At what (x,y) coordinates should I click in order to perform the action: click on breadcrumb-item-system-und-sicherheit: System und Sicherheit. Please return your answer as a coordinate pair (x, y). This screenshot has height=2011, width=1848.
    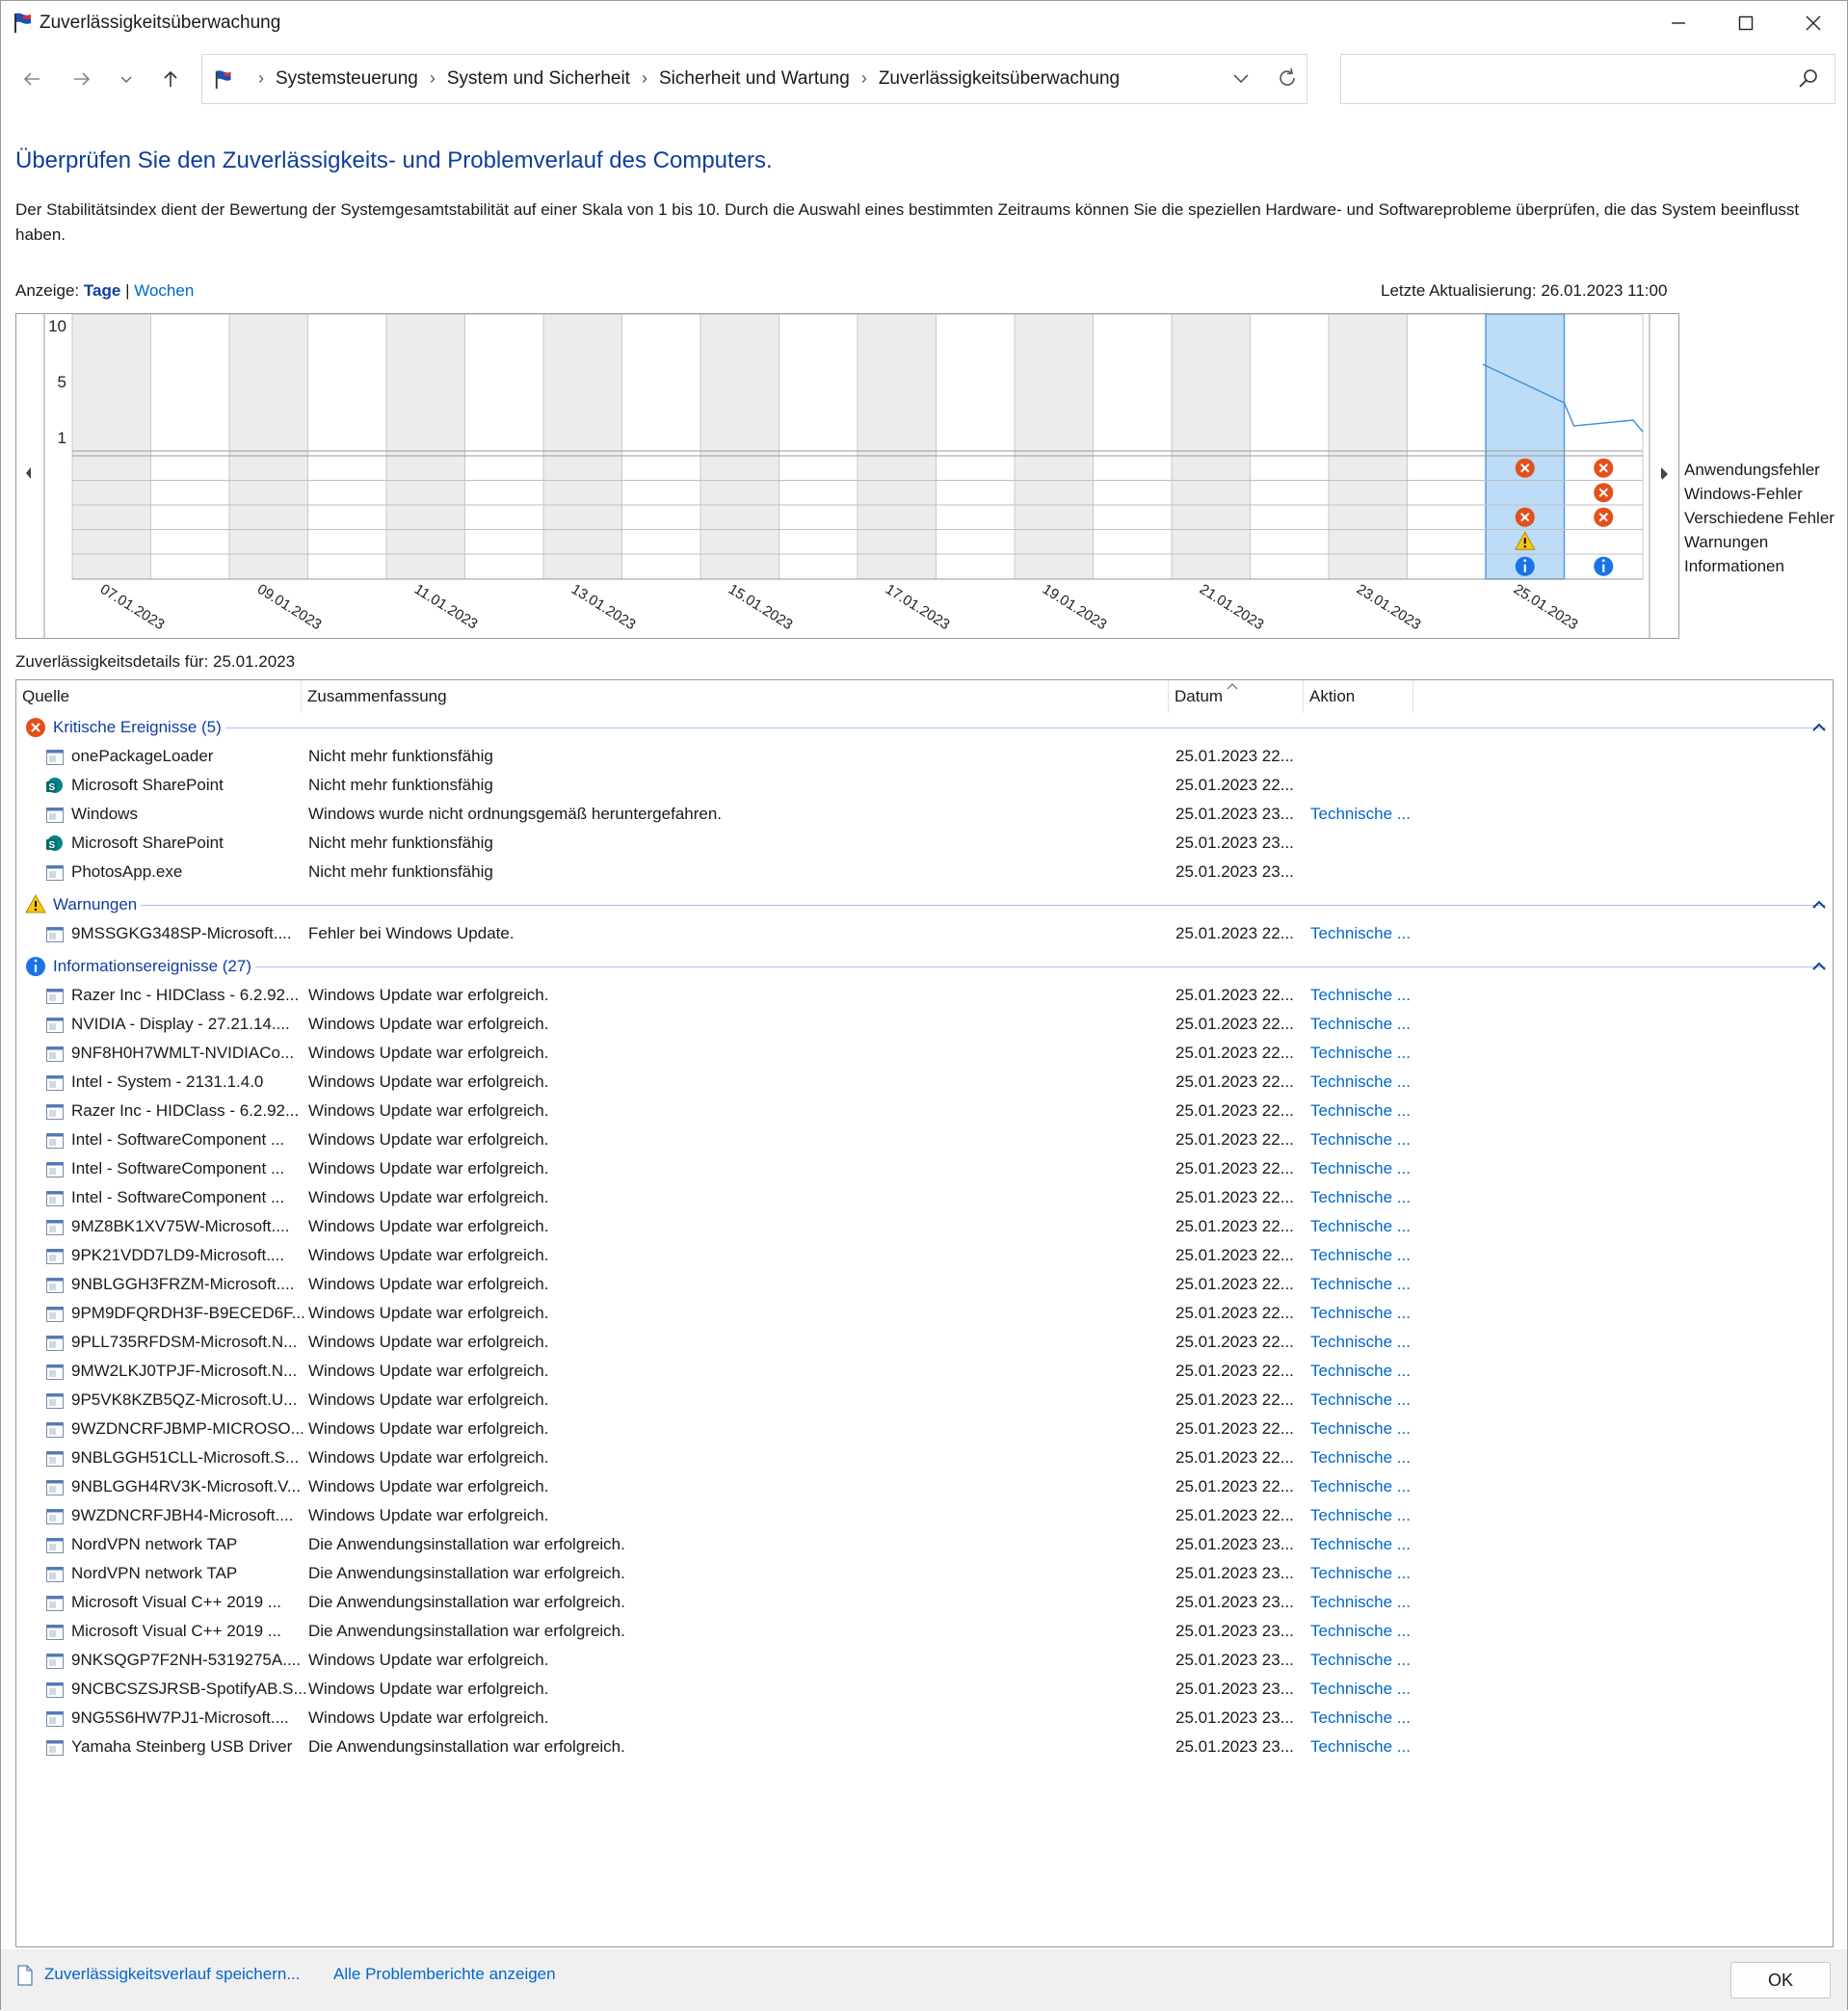
    Looking at the image, I should click on (538, 79).